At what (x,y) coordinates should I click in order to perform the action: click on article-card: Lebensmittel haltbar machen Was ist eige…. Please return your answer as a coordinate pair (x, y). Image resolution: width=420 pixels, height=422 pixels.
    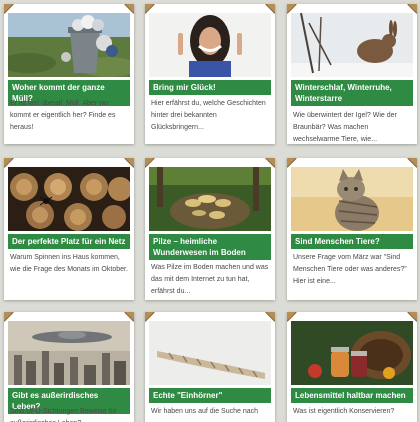
    Looking at the image, I should click on (352, 367).